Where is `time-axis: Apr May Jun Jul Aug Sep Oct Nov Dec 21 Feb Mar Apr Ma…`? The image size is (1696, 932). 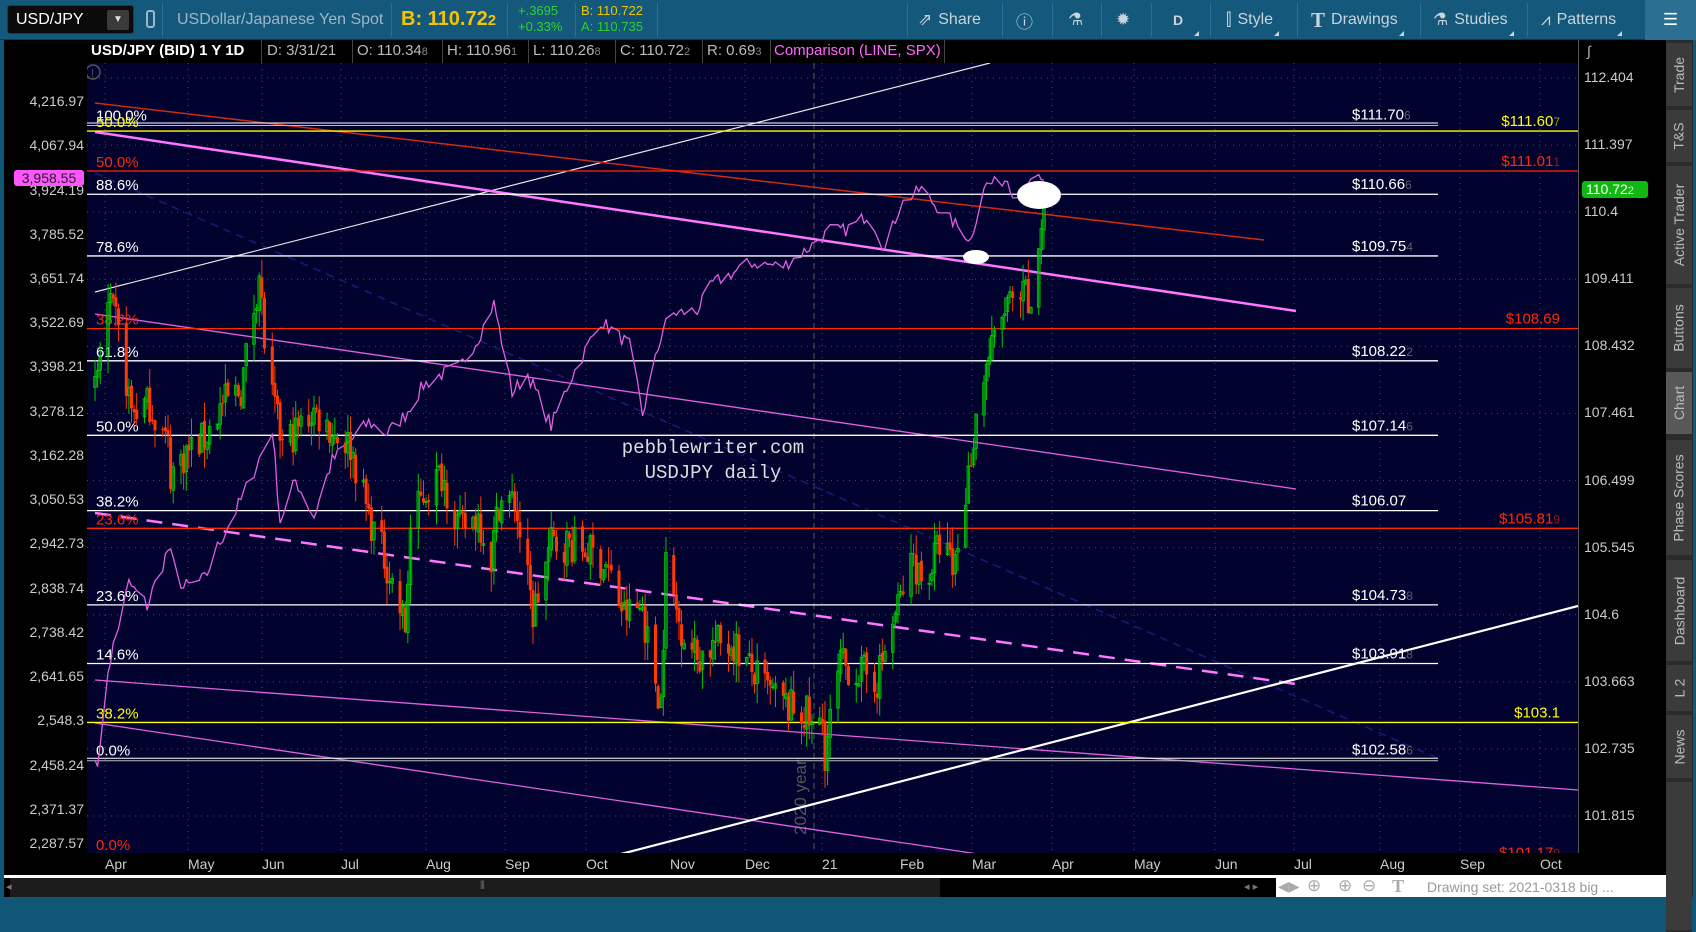 time-axis: Apr May Jun Jul Aug Sep Oct Nov Dec 21 Feb Mar Apr Ma… is located at coordinates (835, 864).